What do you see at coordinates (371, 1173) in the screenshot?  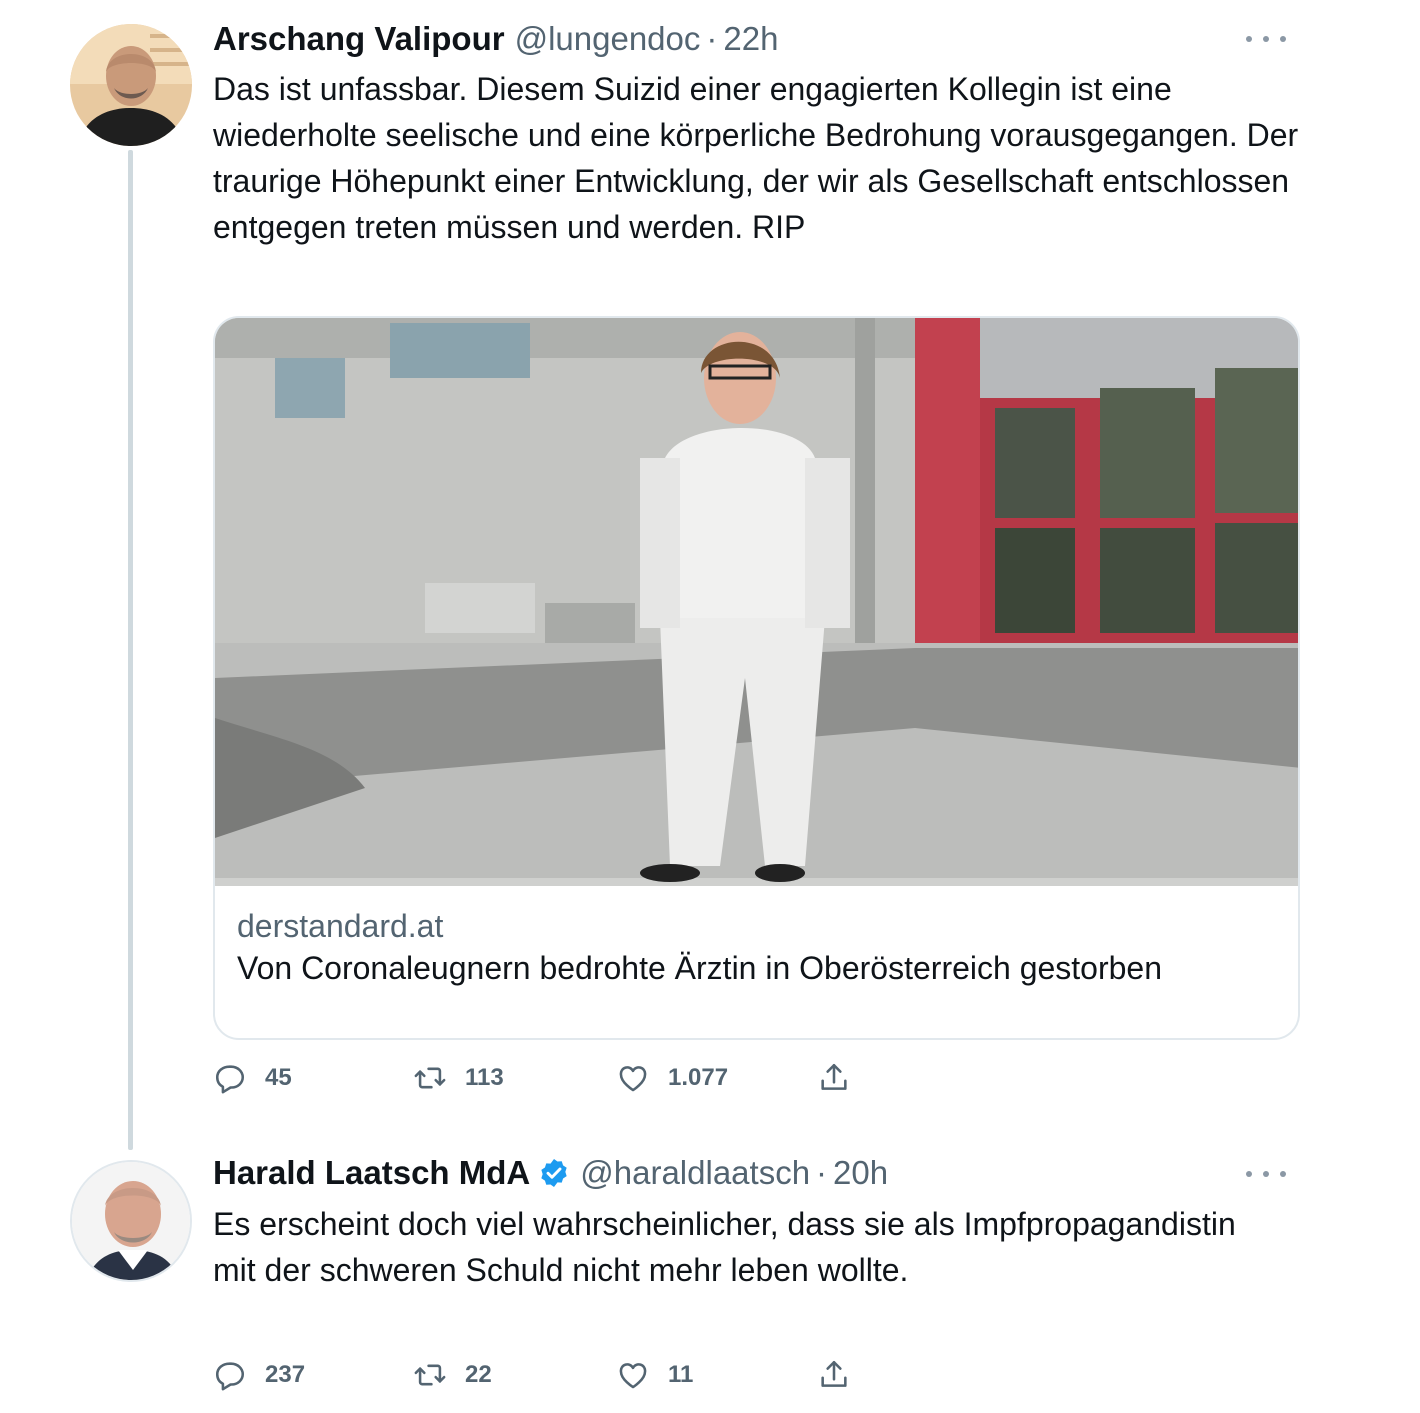 I see `author-name: Harald Laatsch MdA` at bounding box center [371, 1173].